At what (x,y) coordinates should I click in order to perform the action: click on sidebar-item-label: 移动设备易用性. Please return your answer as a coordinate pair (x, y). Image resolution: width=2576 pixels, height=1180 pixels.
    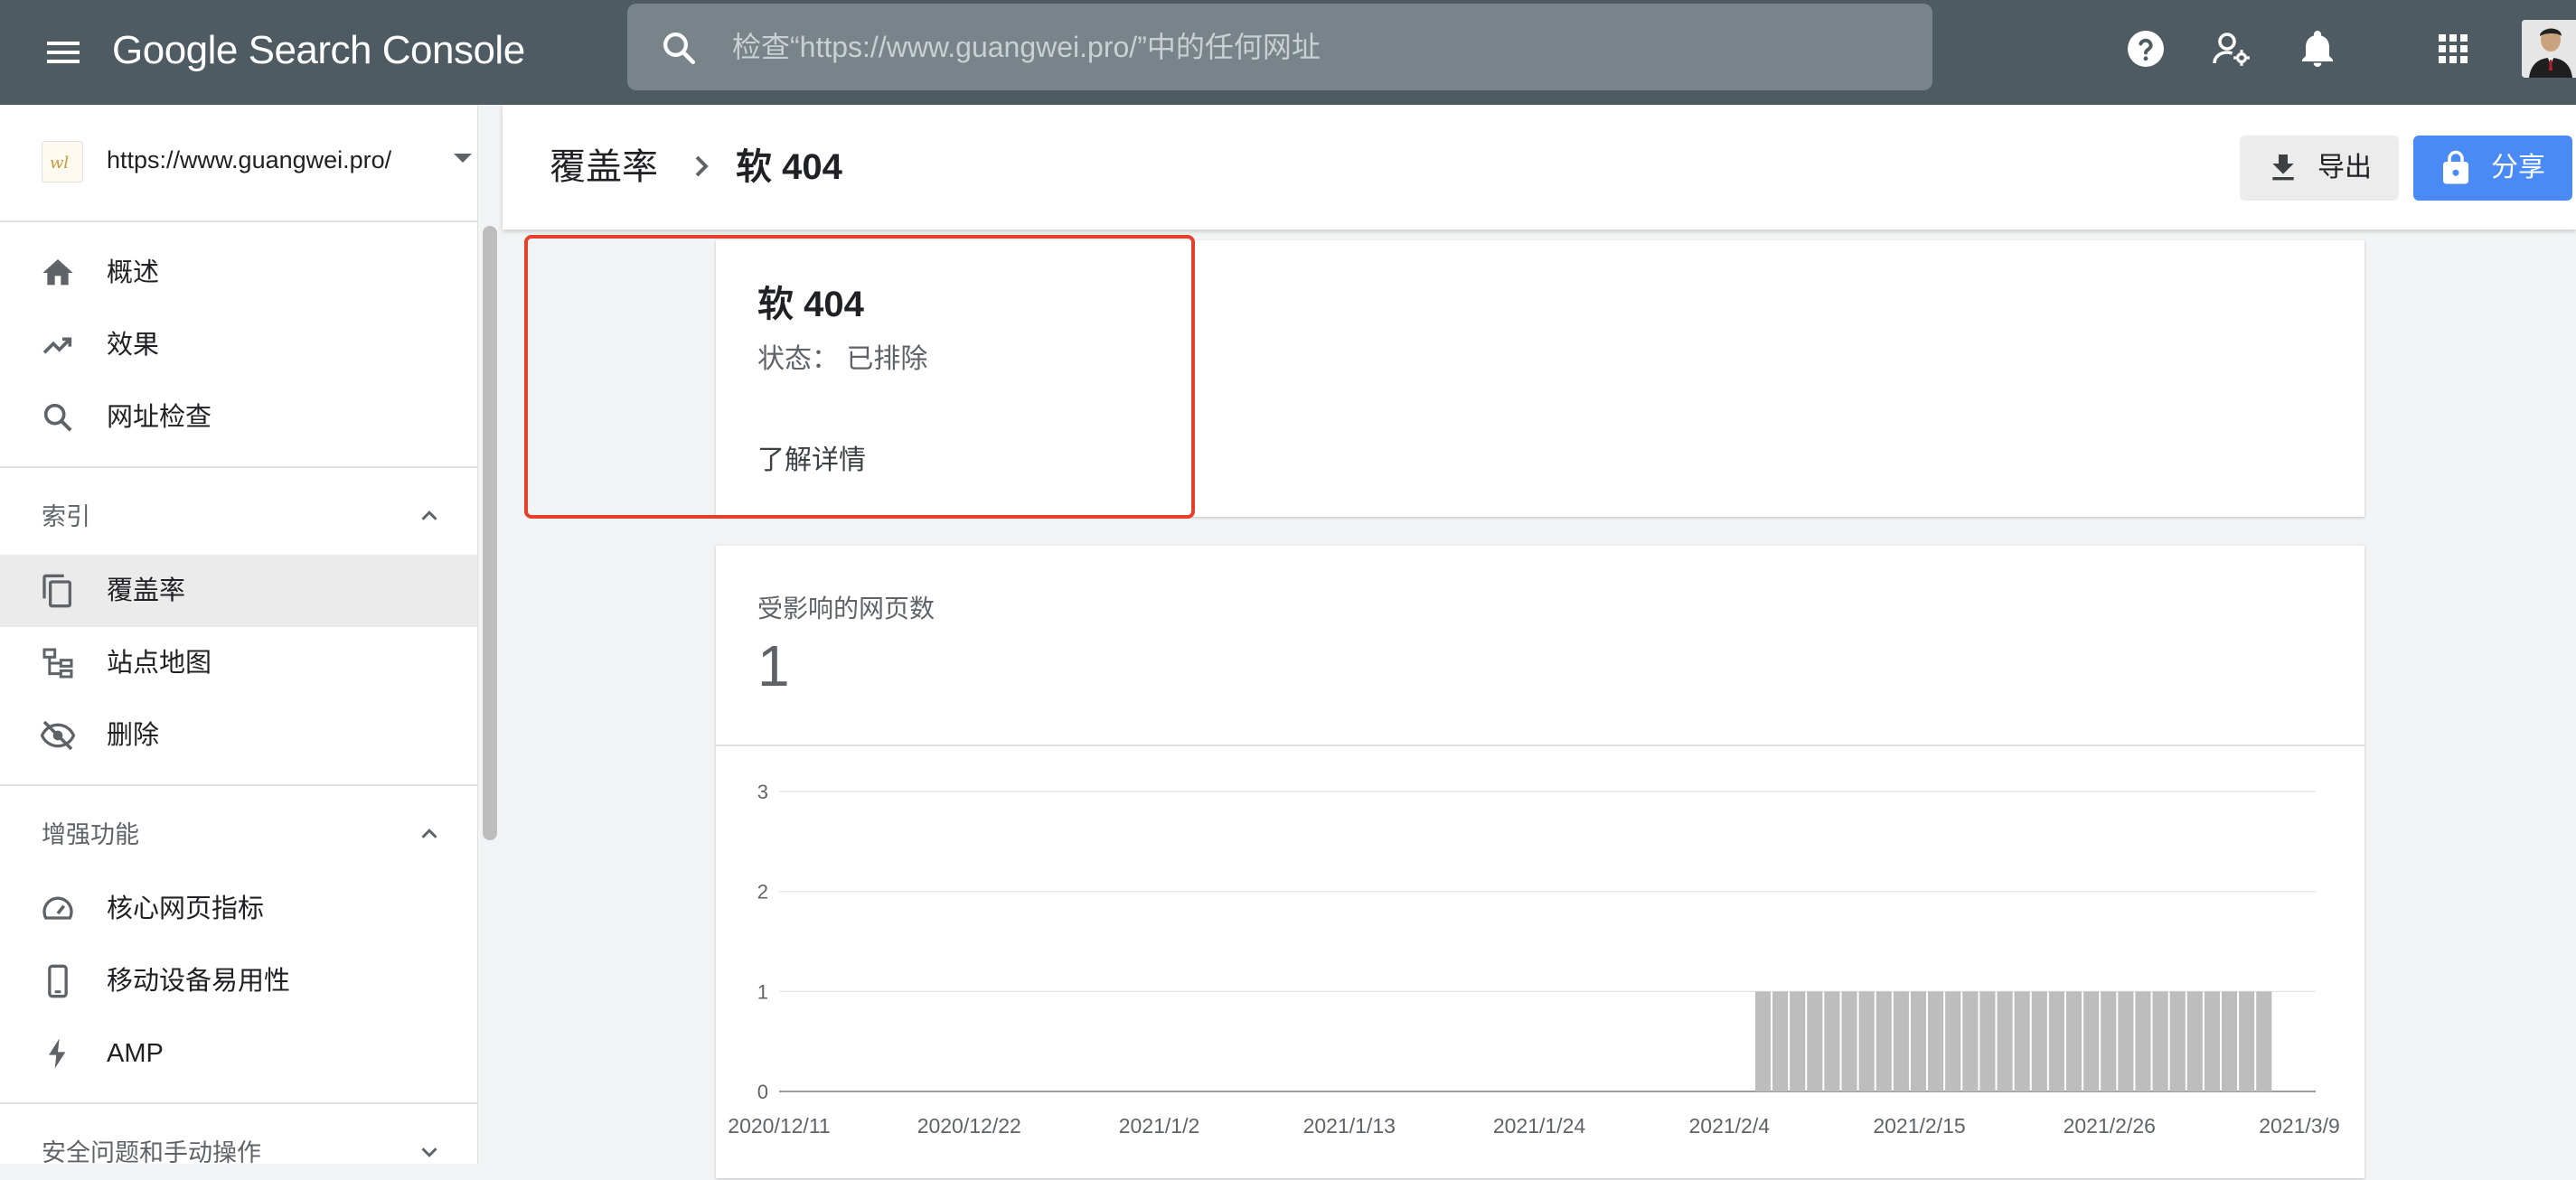
    Looking at the image, I should click on (199, 981).